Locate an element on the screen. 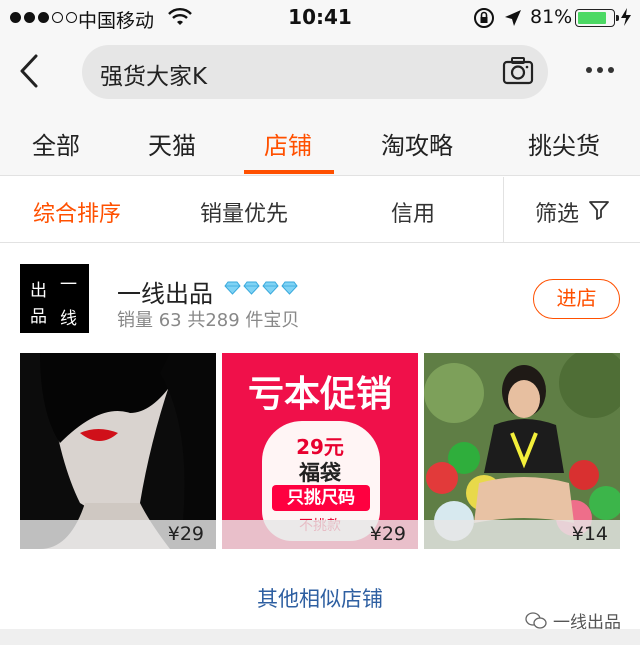 The width and height of the screenshot is (640, 645). product-price: ¥14 is located at coordinates (522, 534).